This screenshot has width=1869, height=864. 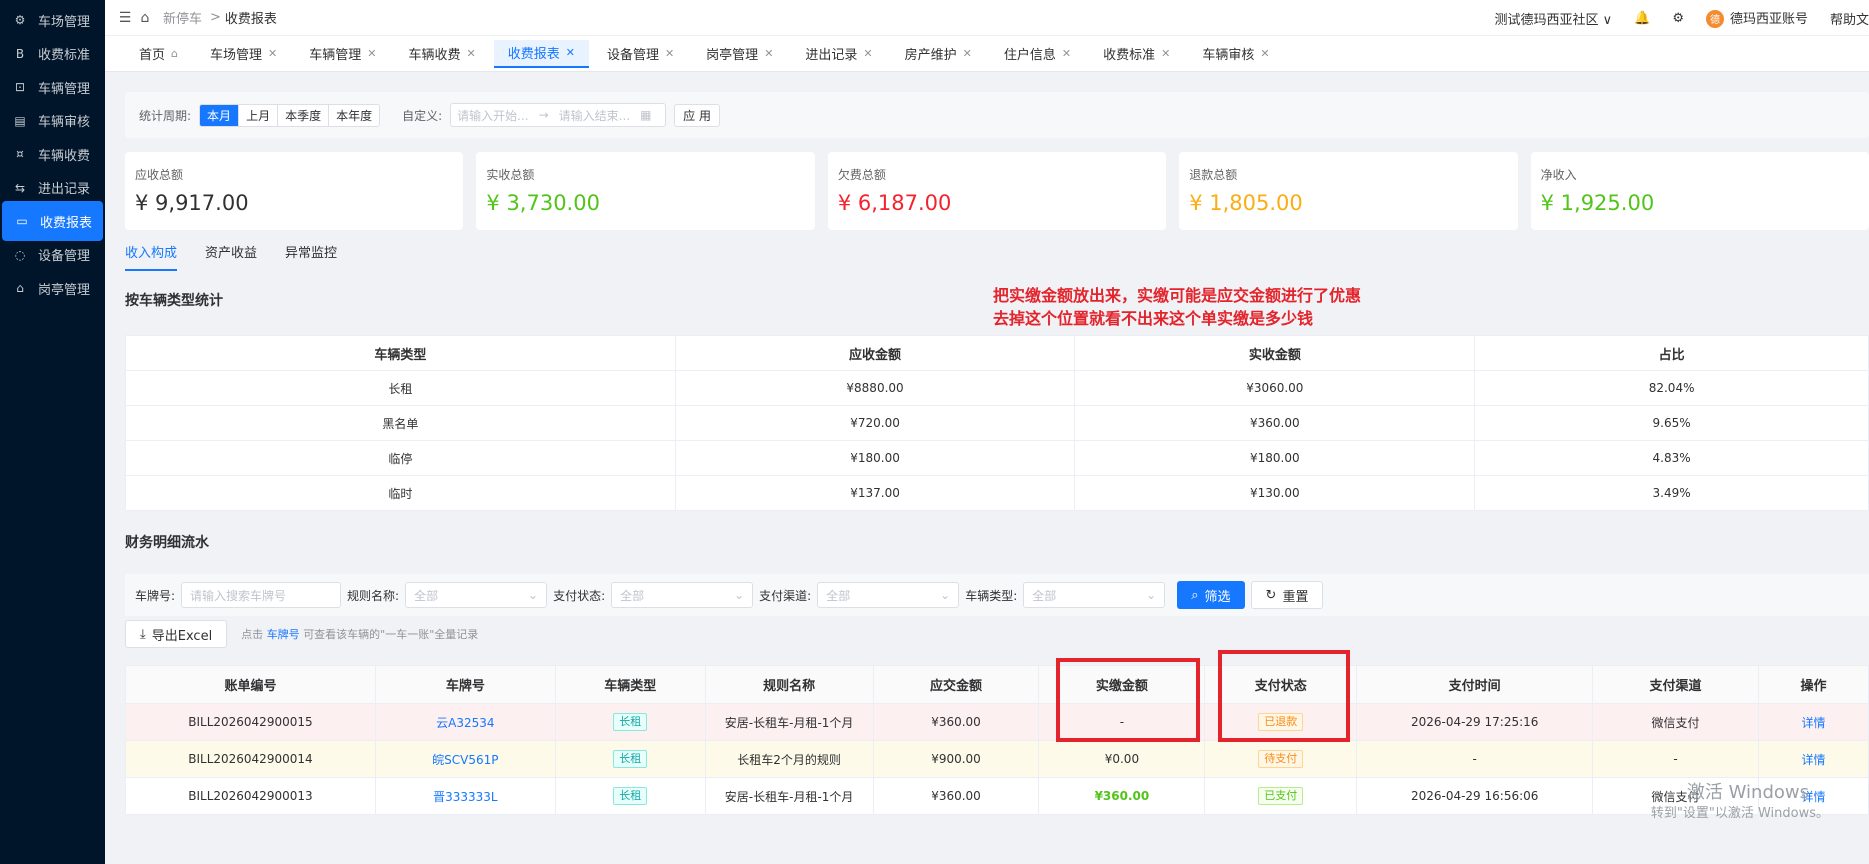 What do you see at coordinates (283, 634) in the screenshot?
I see `hint-link: 车牌号` at bounding box center [283, 634].